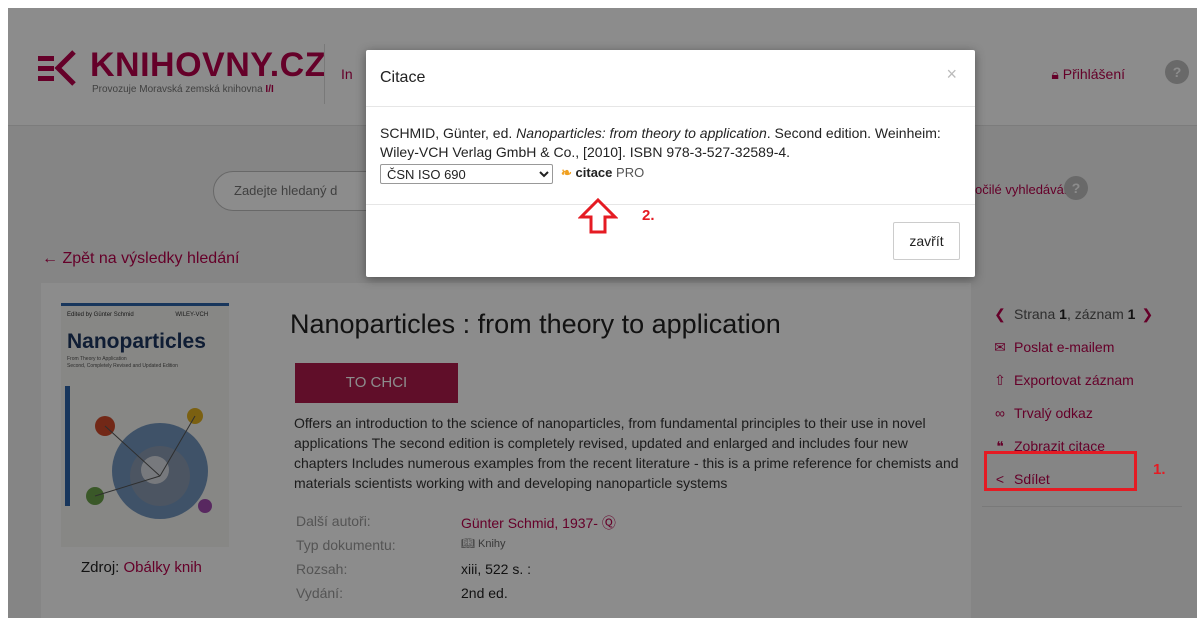 The width and height of the screenshot is (1197, 618). Describe the element at coordinates (566, 172) in the screenshot. I see `citace-leaf-icon: ❧` at that location.